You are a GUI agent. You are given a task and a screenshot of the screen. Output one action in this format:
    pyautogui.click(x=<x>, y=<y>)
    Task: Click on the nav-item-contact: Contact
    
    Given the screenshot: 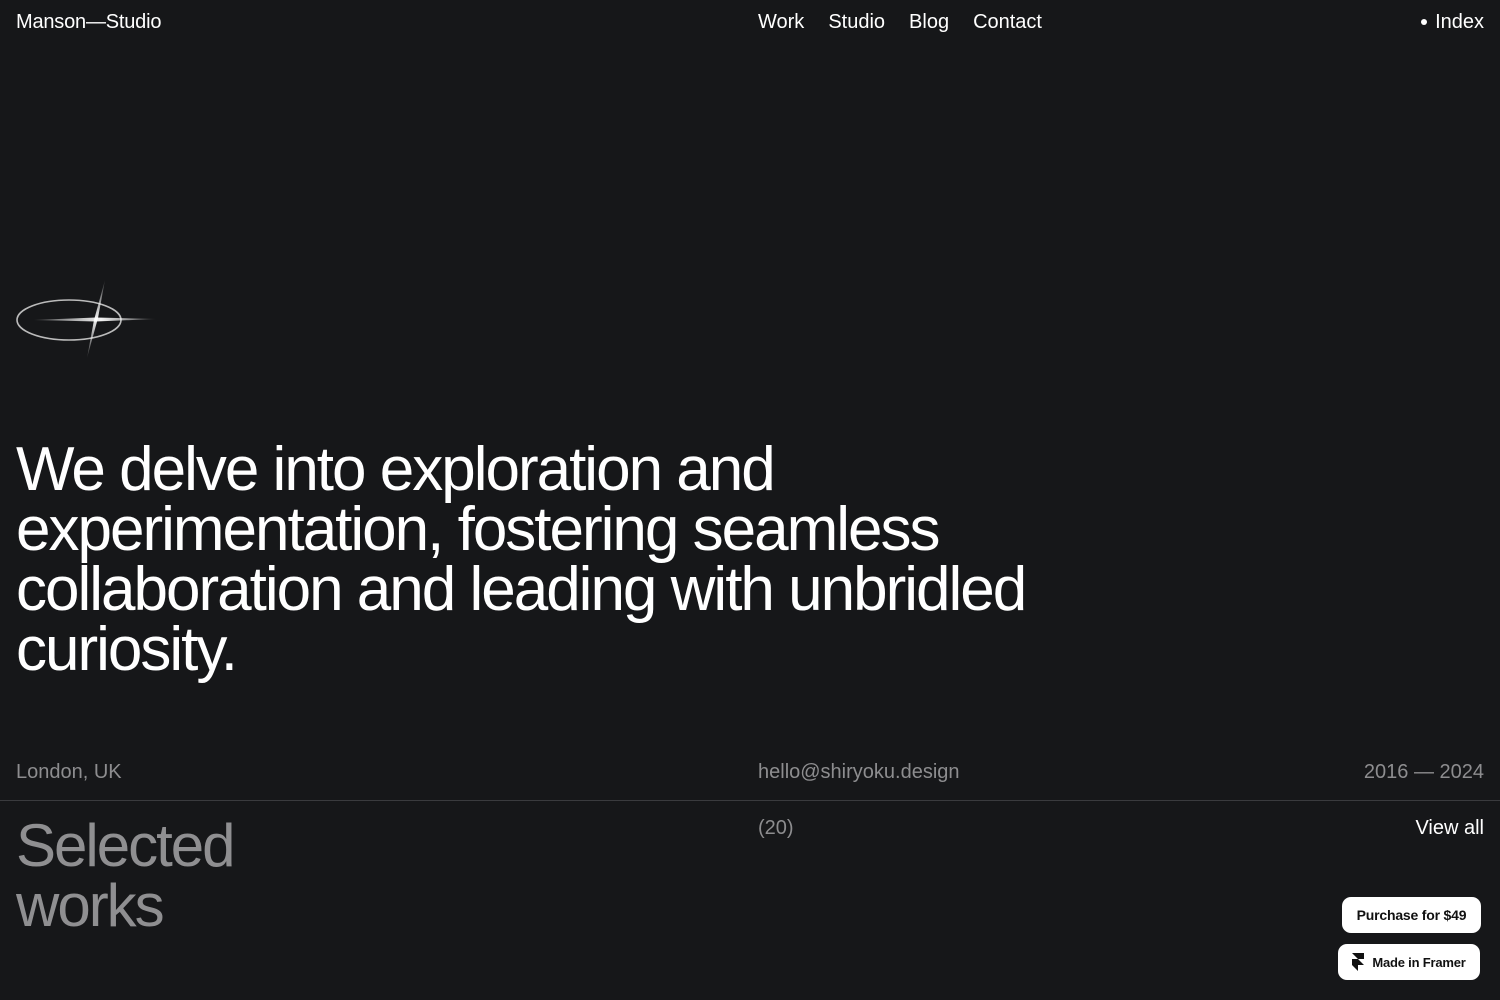 What is the action you would take?
    pyautogui.click(x=1007, y=22)
    